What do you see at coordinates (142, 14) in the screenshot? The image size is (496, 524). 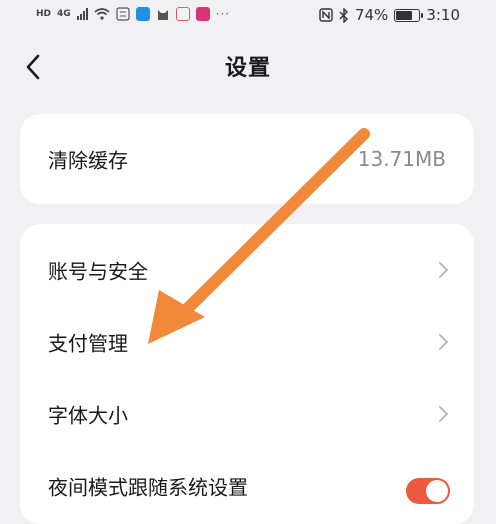 I see `blue-app-icon` at bounding box center [142, 14].